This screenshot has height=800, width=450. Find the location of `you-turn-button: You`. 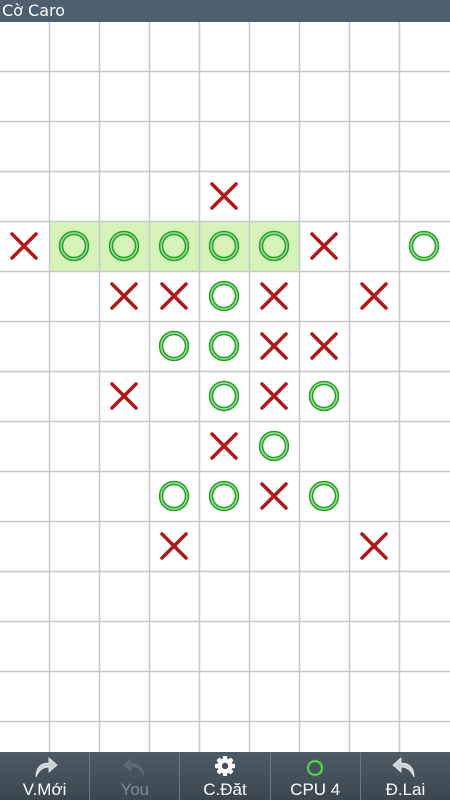

you-turn-button: You is located at coordinates (135, 776).